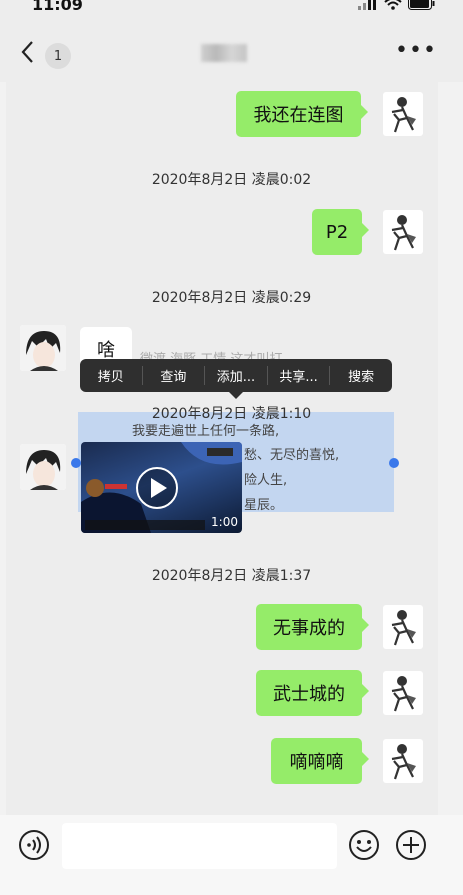 This screenshot has width=463, height=895. What do you see at coordinates (264, 505) in the screenshot?
I see `selected-text-line: 星辰。` at bounding box center [264, 505].